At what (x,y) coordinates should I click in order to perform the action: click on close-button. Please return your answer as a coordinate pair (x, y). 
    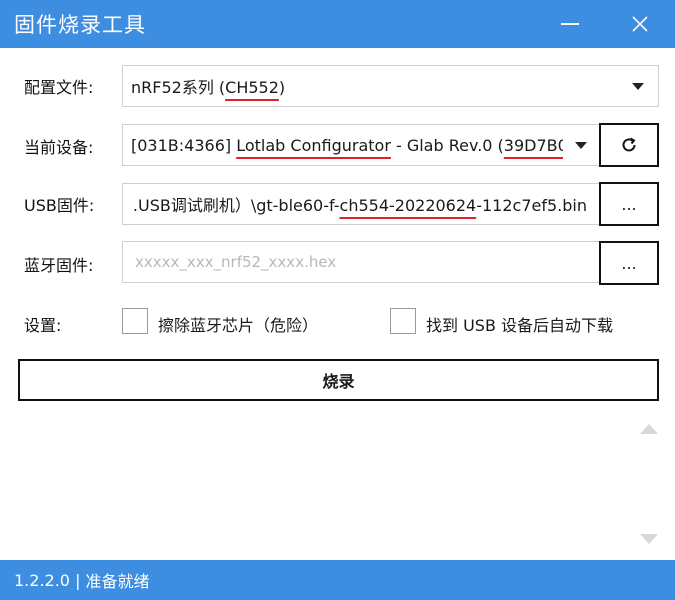
    Looking at the image, I should click on (640, 24).